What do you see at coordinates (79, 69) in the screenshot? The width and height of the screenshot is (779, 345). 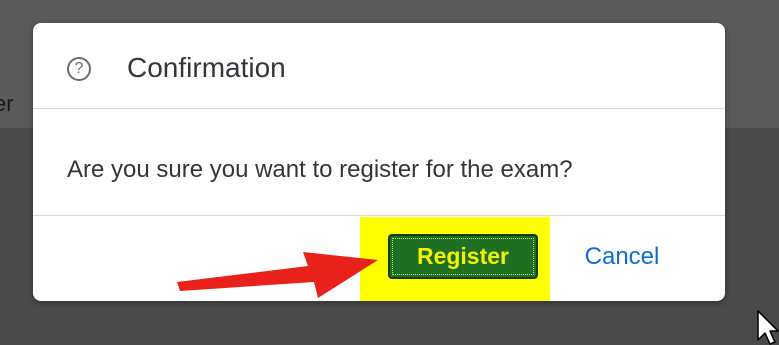 I see `help-circle-icon: ?` at bounding box center [79, 69].